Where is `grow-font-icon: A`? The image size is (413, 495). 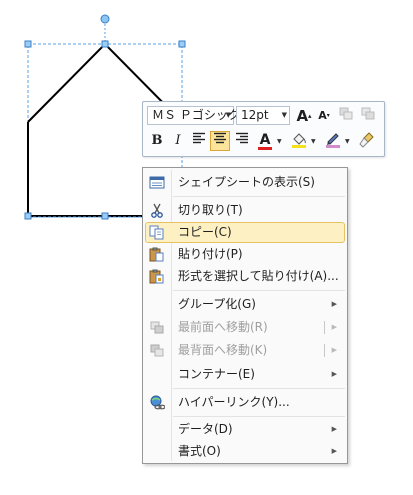
grow-font-icon: A is located at coordinates (302, 116).